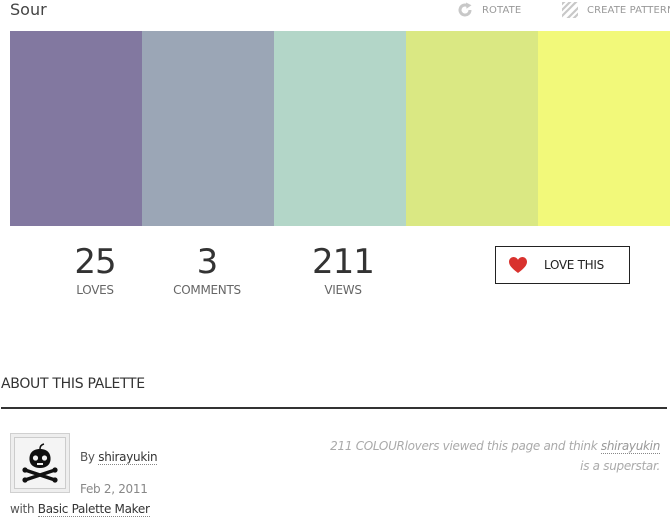 This screenshot has height=519, width=670. Describe the element at coordinates (343, 290) in the screenshot. I see `views-label: VIEWS` at that location.